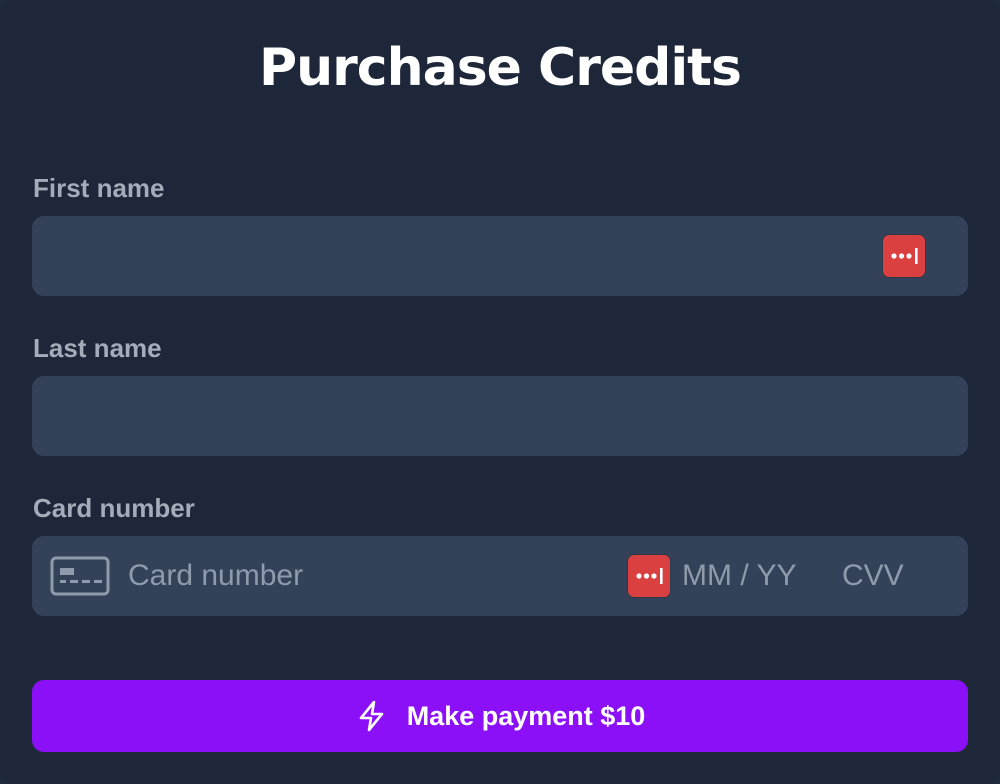 This screenshot has height=784, width=1000. I want to click on make-payment-button-content: Make payment $10, so click(500, 716).